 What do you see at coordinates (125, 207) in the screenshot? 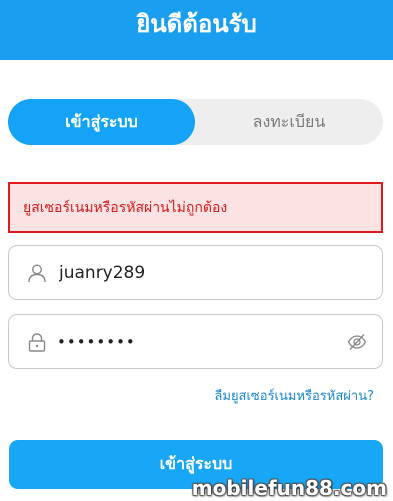
I see `error-message: ยูสเซอร์เนมหรือรหัสผ่านไม่ถูกต้อง` at bounding box center [125, 207].